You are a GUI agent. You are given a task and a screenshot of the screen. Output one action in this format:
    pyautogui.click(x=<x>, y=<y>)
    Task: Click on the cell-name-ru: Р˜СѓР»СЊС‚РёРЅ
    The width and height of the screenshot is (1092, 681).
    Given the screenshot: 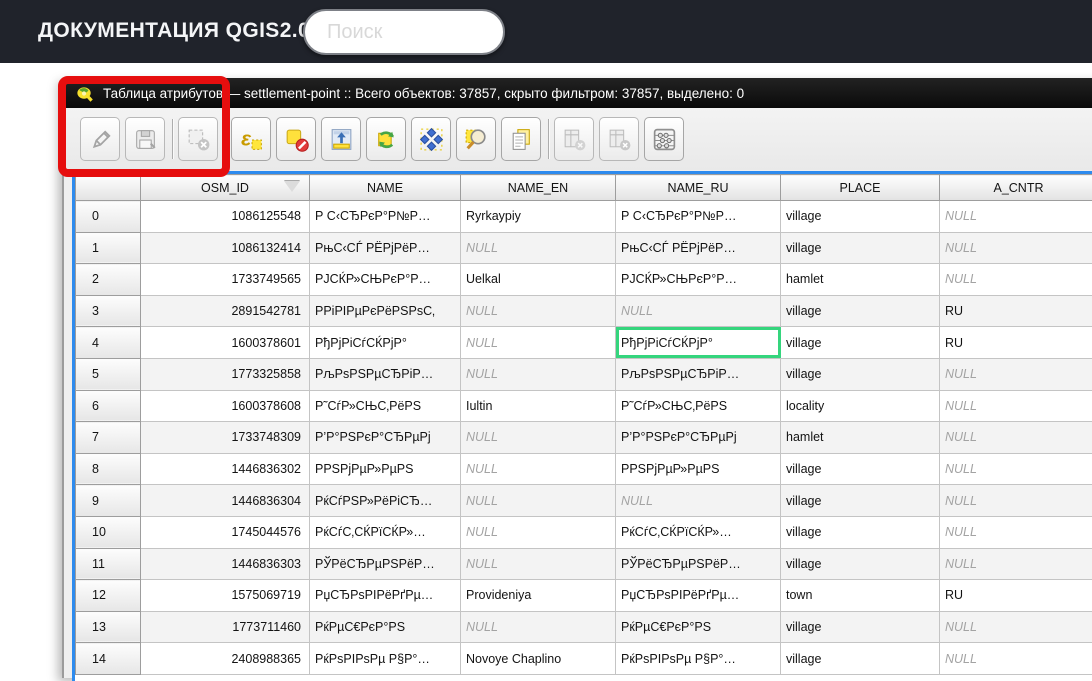 What is the action you would take?
    pyautogui.click(x=698, y=406)
    